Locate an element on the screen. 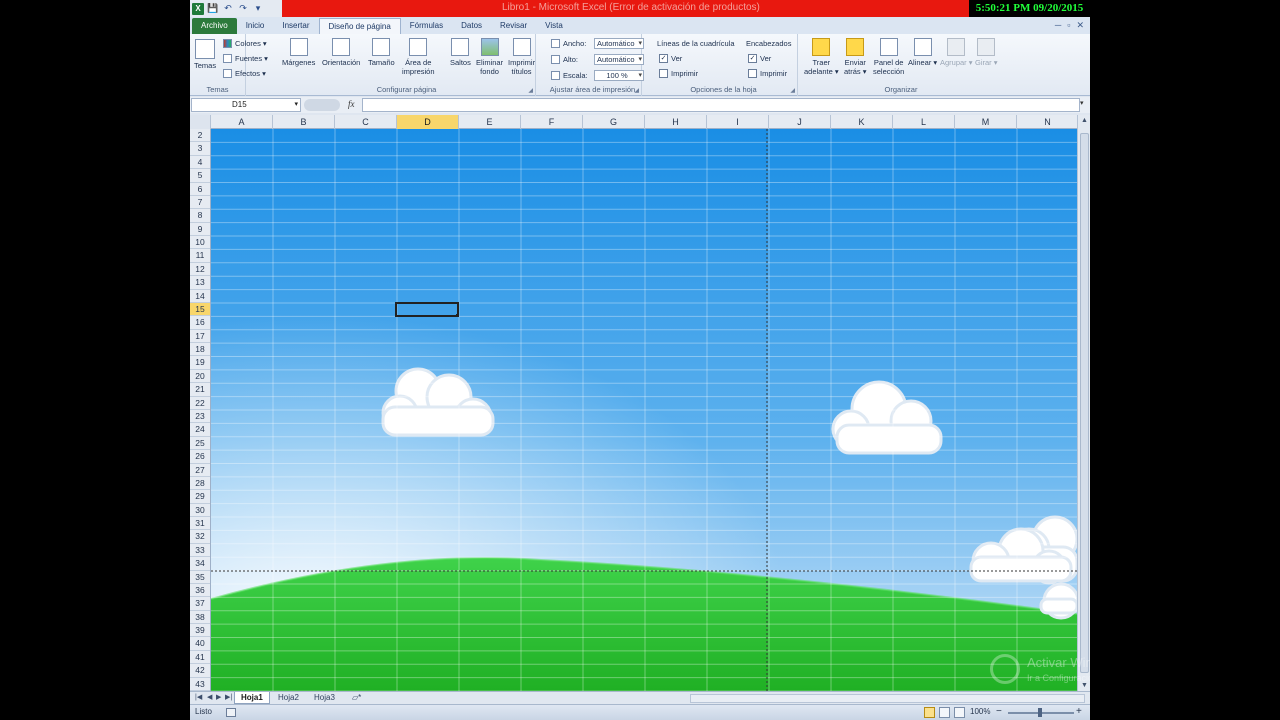  page-layout-view-icon is located at coordinates (944, 712).